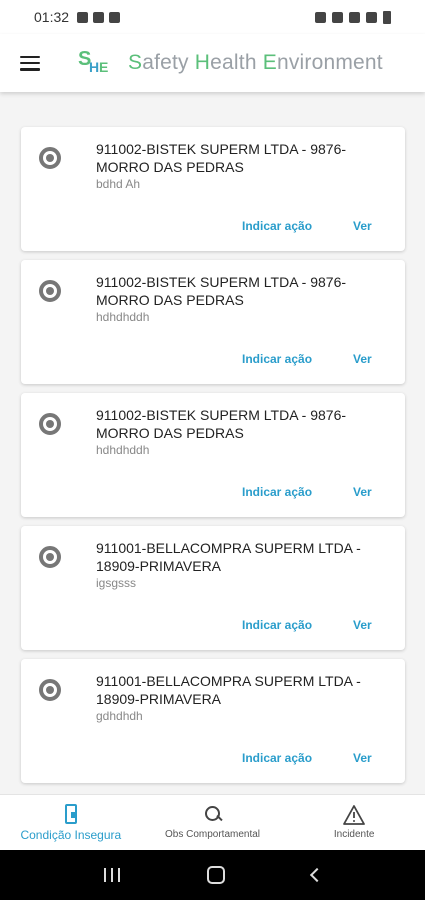 The width and height of the screenshot is (425, 900). I want to click on record-subtitle: bdhd Ah, so click(118, 184).